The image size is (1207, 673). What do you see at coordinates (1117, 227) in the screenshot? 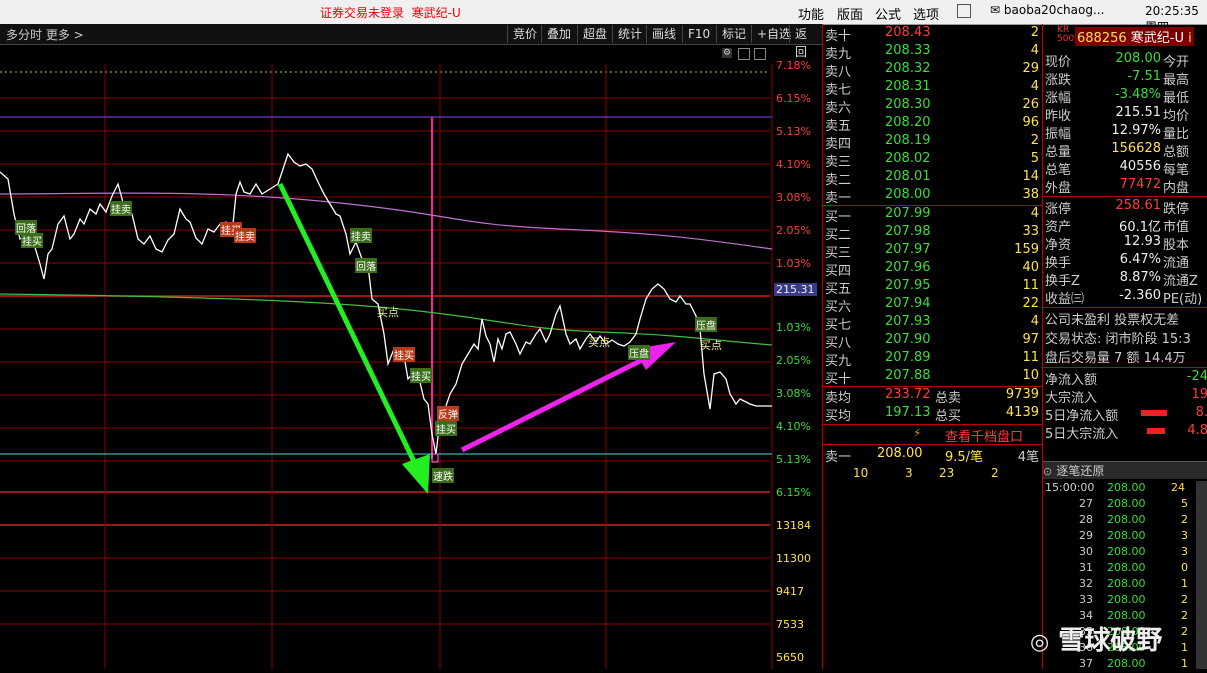
I see `quote-row: 资产 60.1亿 市值` at bounding box center [1117, 227].